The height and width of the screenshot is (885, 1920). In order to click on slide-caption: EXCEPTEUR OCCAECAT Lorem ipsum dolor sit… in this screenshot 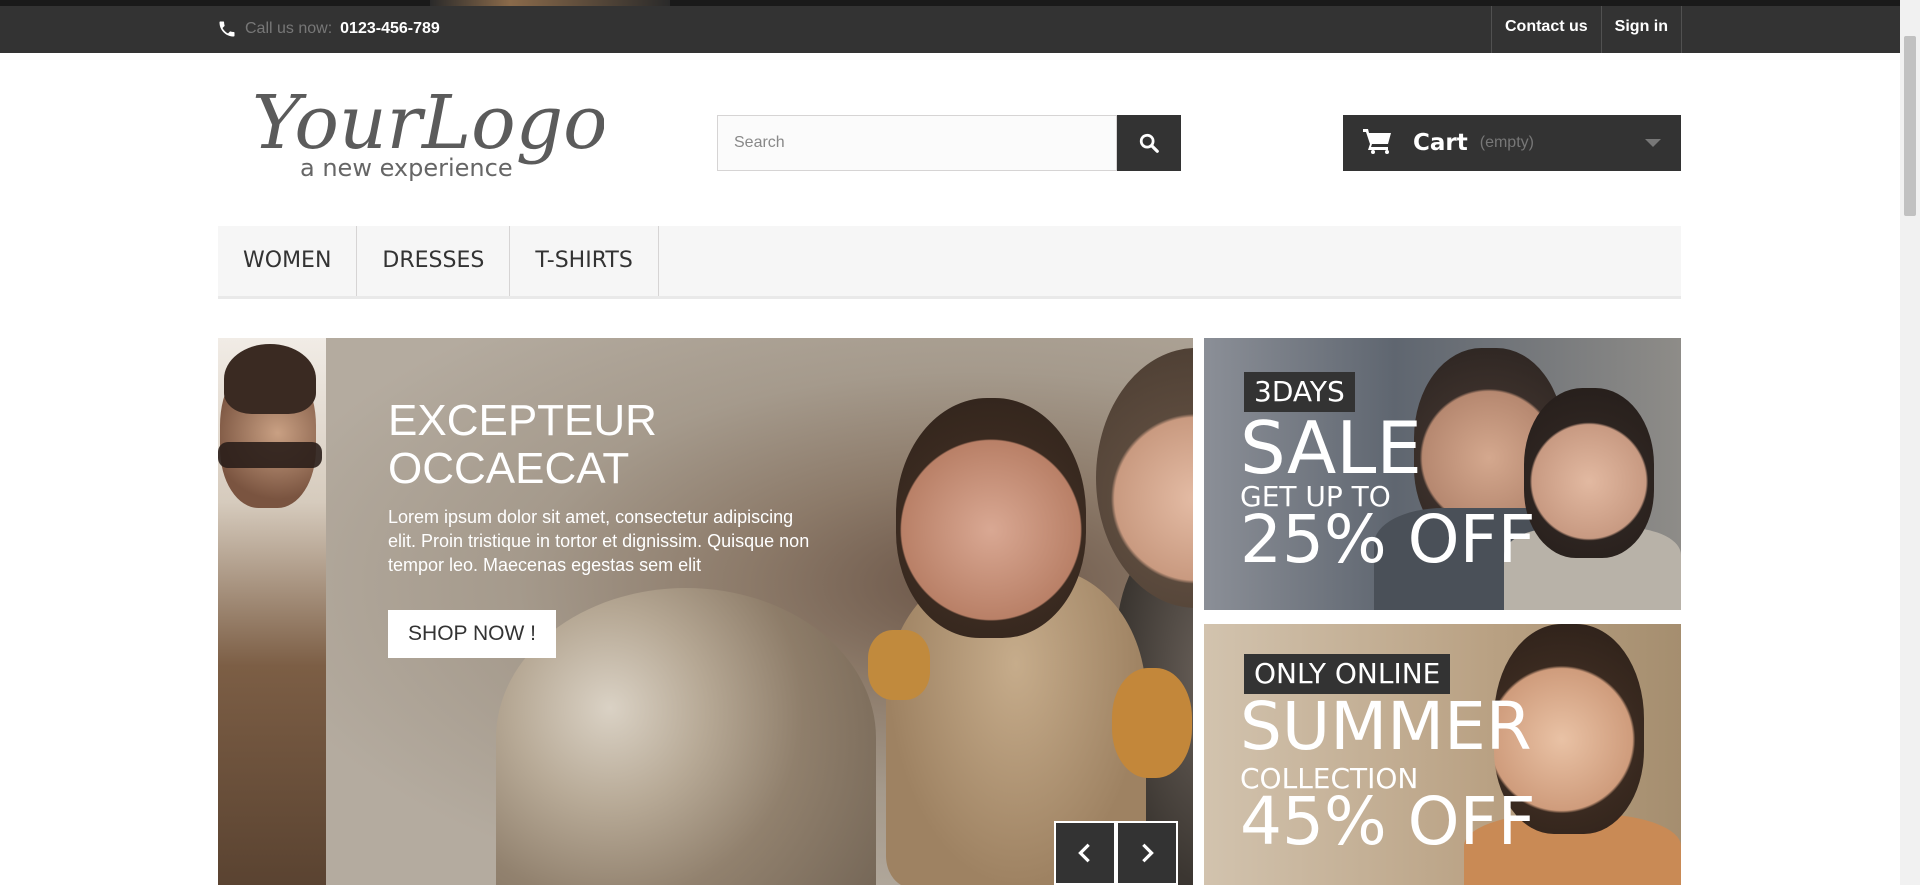, I will do `click(603, 487)`.